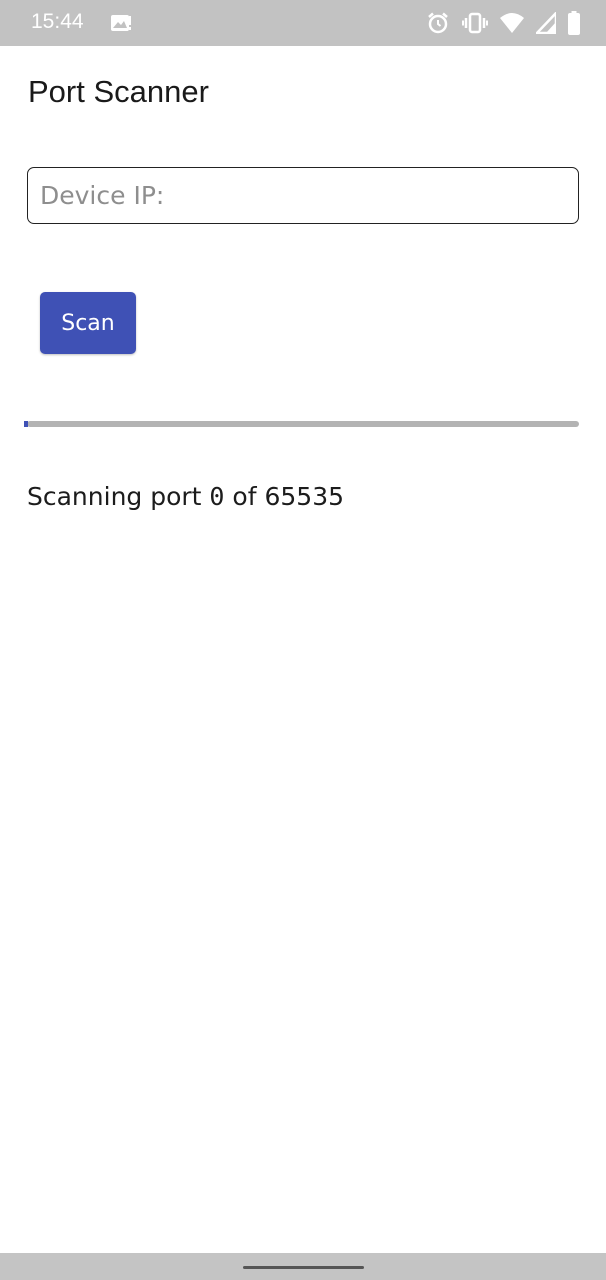 This screenshot has width=606, height=1280. I want to click on scan-progress-bar, so click(303, 424).